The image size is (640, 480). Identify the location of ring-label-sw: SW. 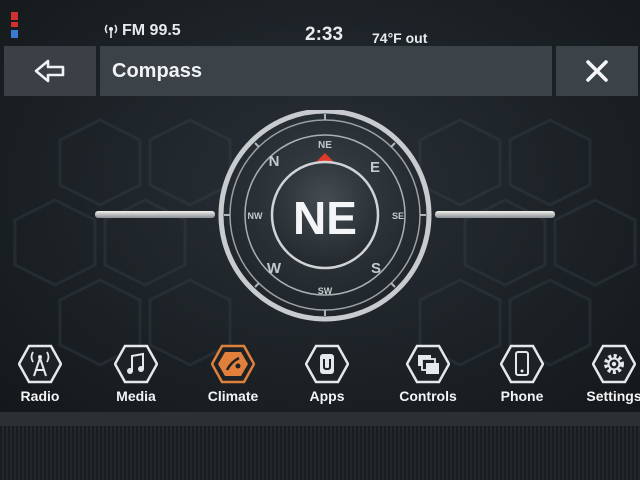
(325, 291).